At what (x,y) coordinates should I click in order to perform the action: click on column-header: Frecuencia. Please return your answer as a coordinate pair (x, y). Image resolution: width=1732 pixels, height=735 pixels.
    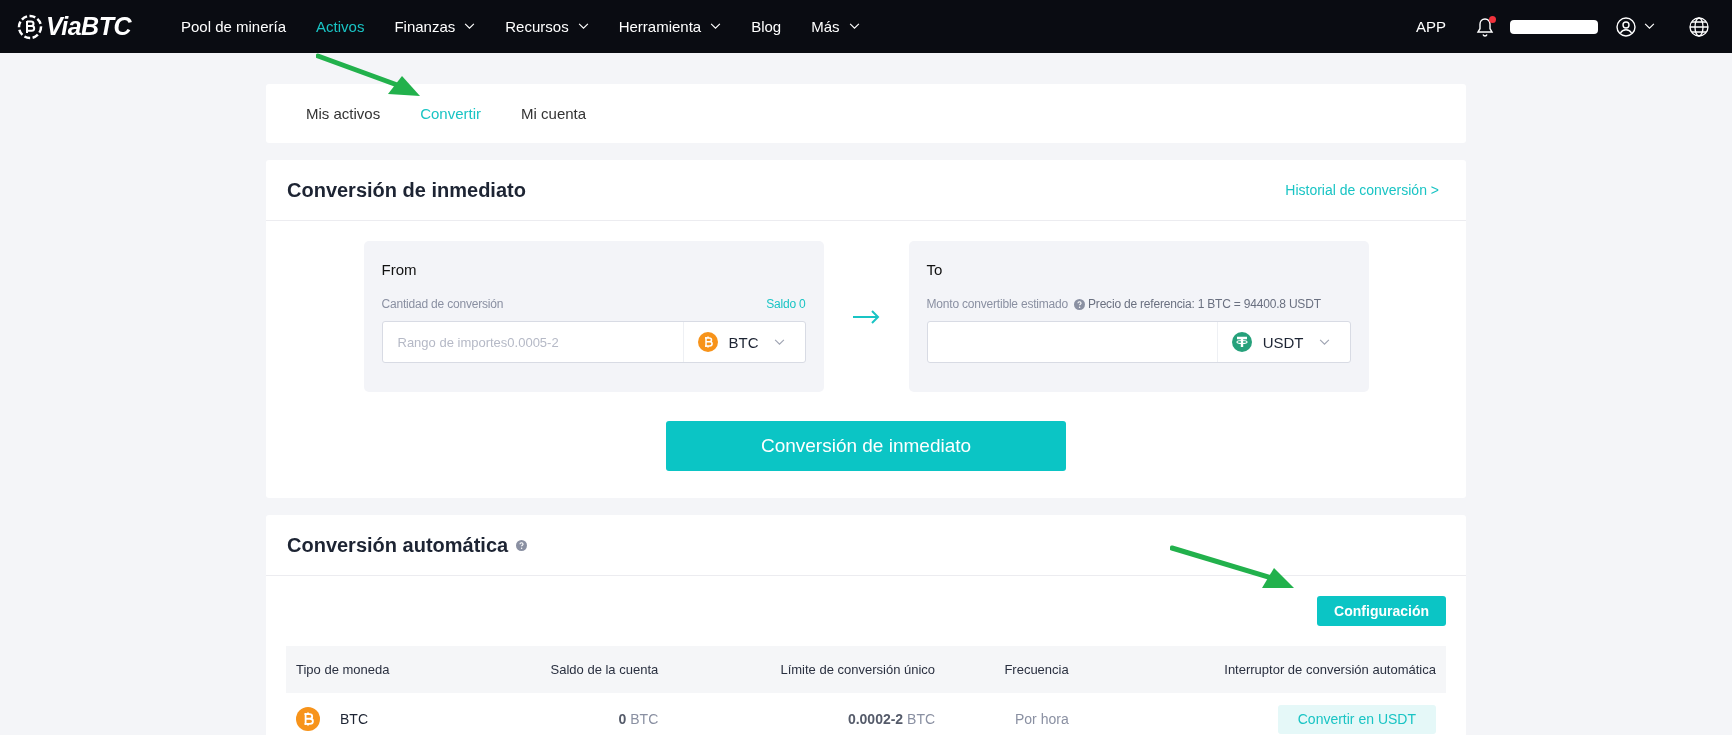
    Looking at the image, I should click on (1012, 669).